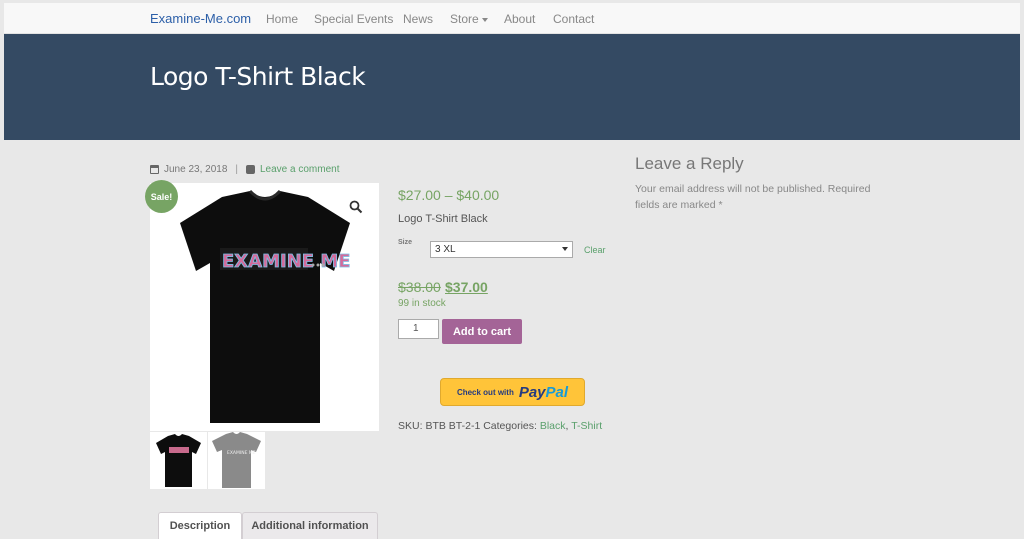  What do you see at coordinates (445, 249) in the screenshot?
I see `size-select-value: 3 XL` at bounding box center [445, 249].